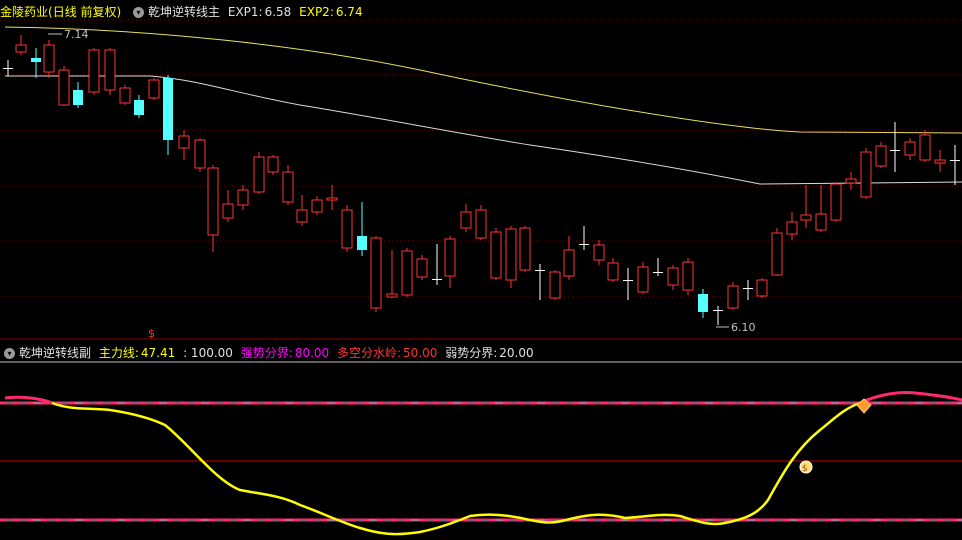 The image size is (962, 540). What do you see at coordinates (910, 398) in the screenshot?
I see `main-force-line-top-right` at bounding box center [910, 398].